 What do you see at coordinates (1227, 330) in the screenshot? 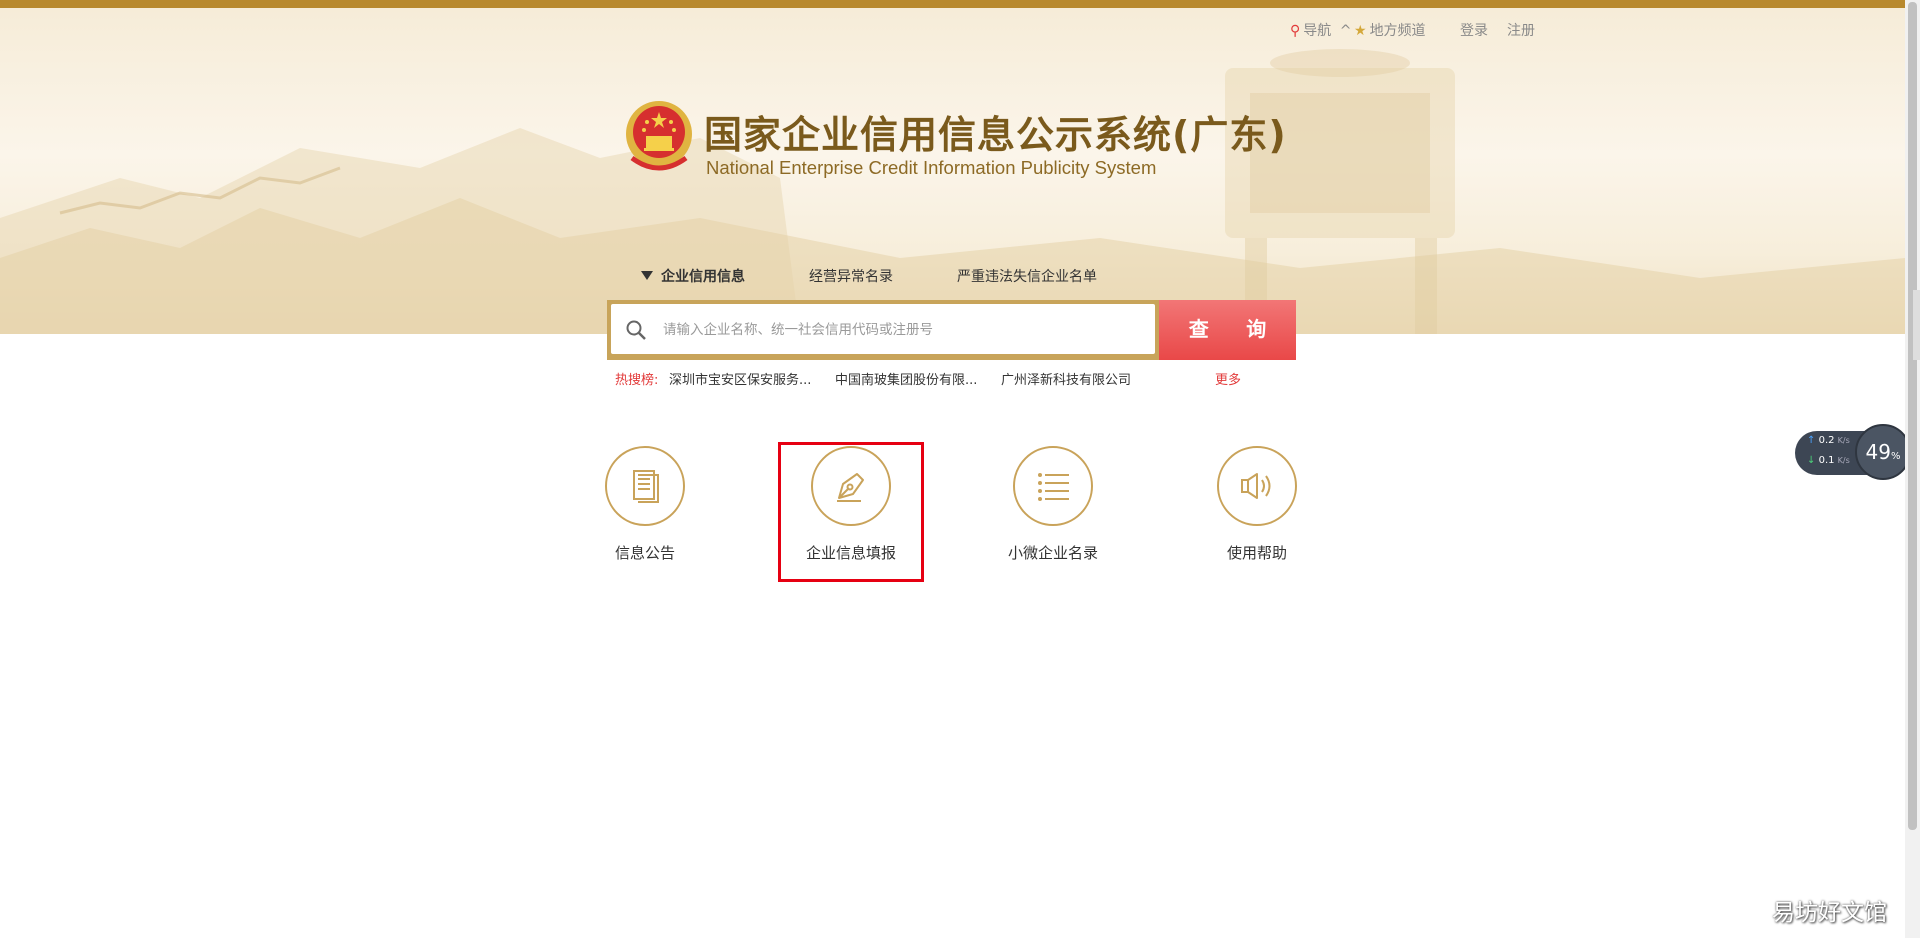
I see `search-button: 查 询` at bounding box center [1227, 330].